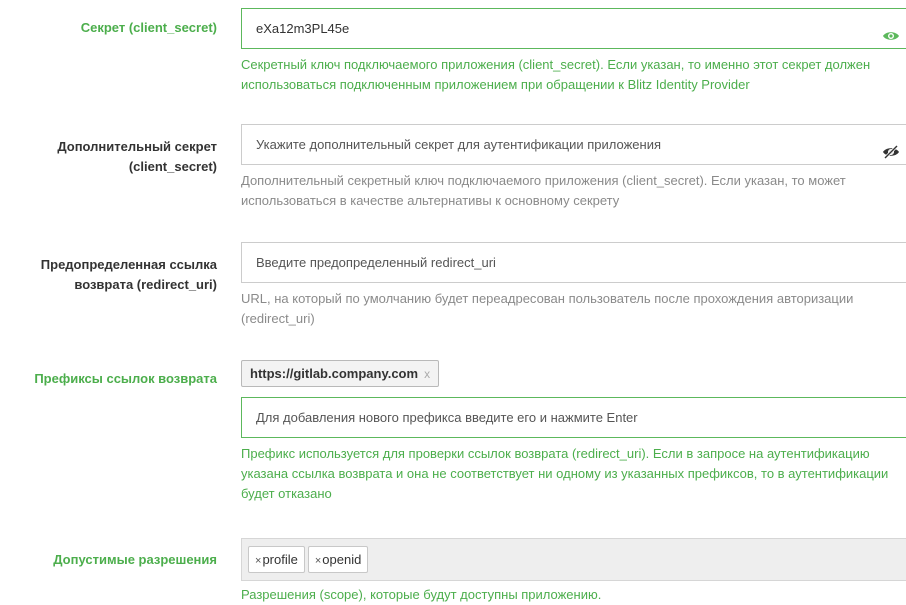 The height and width of the screenshot is (605, 906). What do you see at coordinates (137, 146) in the screenshot?
I see `additional-secret-label-line1: Дополнительный секрет` at bounding box center [137, 146].